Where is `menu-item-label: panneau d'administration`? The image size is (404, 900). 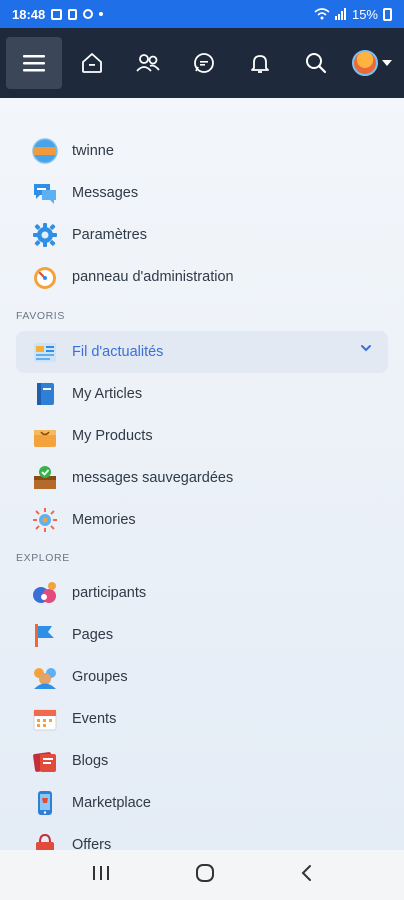
menu-item-label: panneau d'administration is located at coordinates (153, 277).